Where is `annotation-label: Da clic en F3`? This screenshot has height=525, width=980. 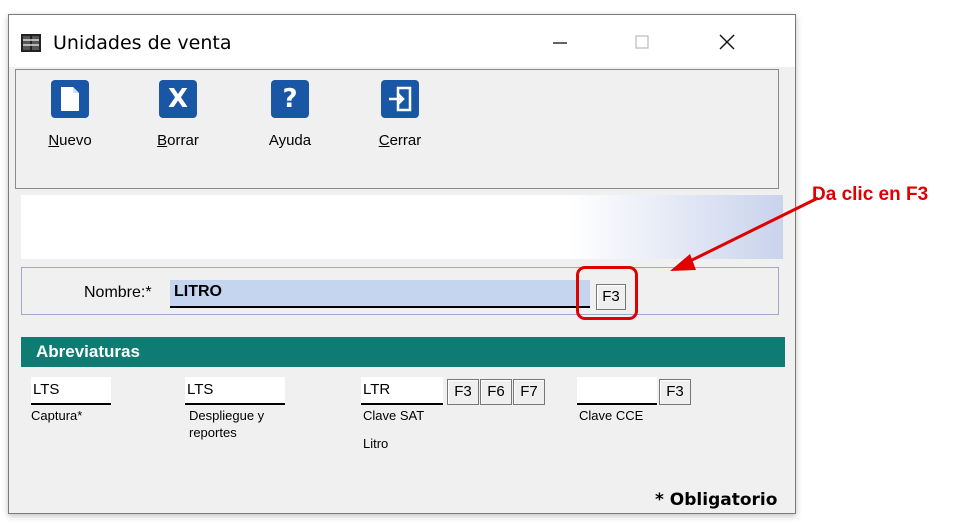
annotation-label: Da clic en F3 is located at coordinates (870, 194).